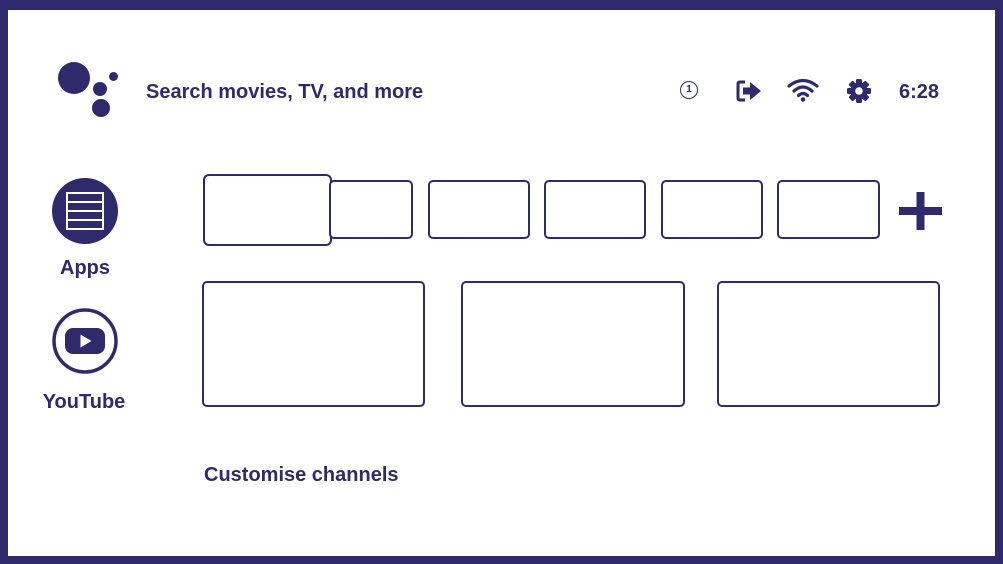  Describe the element at coordinates (85, 341) in the screenshot. I see `youtube-icon` at that location.